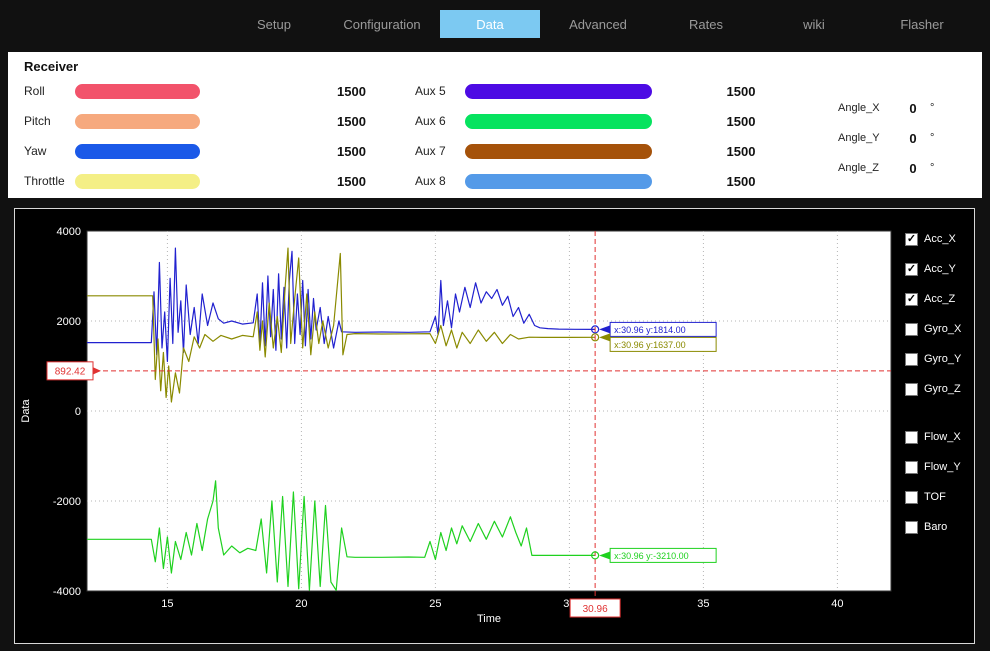 The width and height of the screenshot is (990, 651). Describe the element at coordinates (650, 345) in the screenshot. I see `tooltip-text-Acc_Y: x:30.96 y:1637.00` at that location.